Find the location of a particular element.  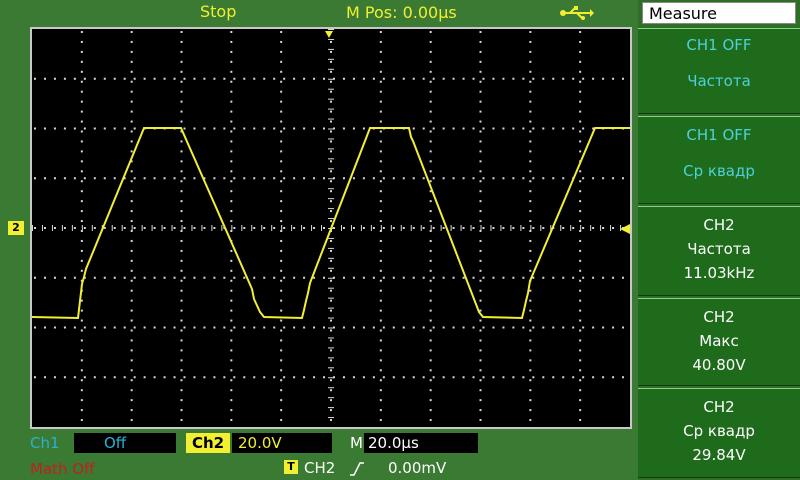

menu-slot-3-source: CH2 is located at coordinates (719, 225).